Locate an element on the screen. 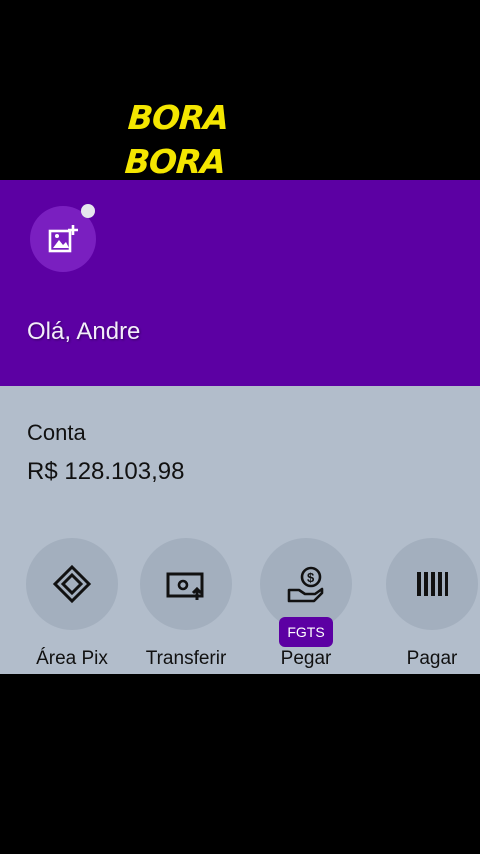 This screenshot has width=480, height=854. transfer-icon is located at coordinates (185, 586).